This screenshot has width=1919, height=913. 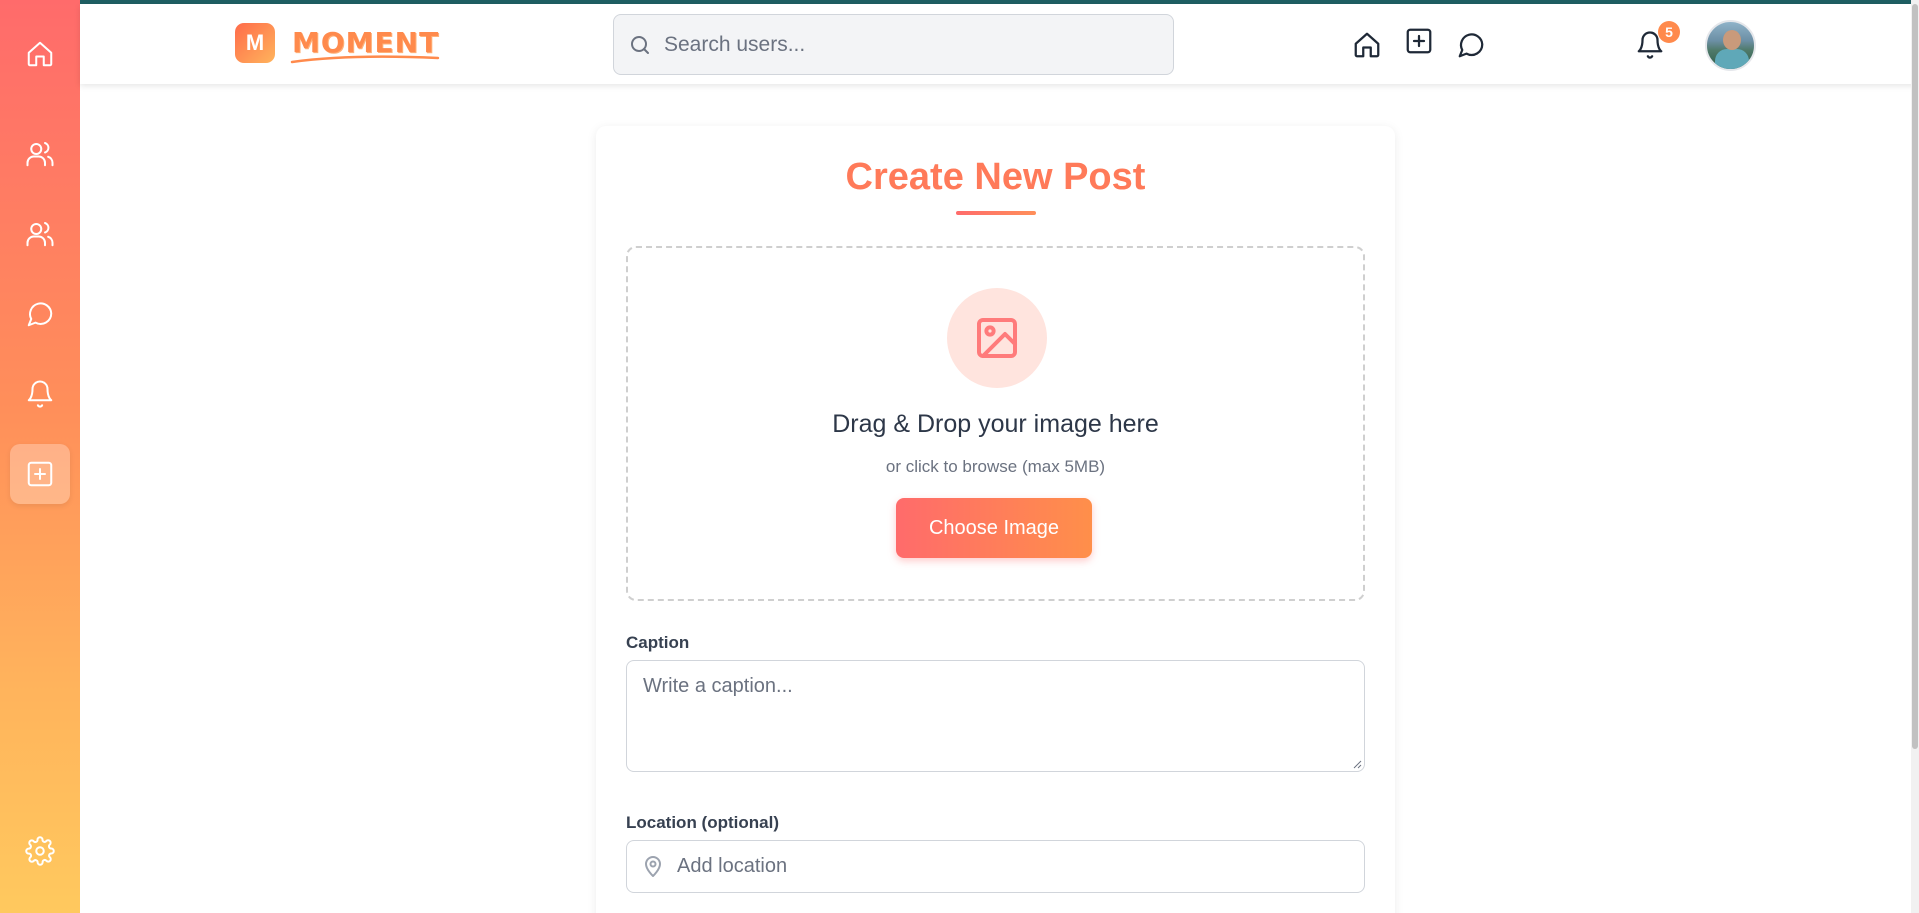 I want to click on search-icon, so click(x=640, y=44).